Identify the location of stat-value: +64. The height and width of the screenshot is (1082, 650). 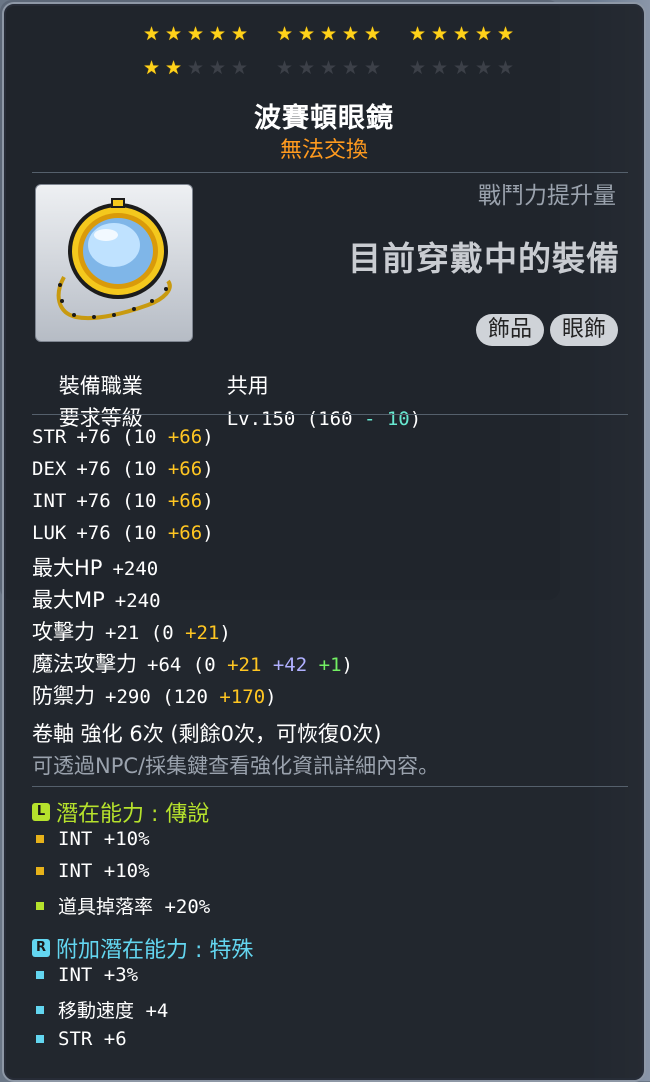
(164, 665).